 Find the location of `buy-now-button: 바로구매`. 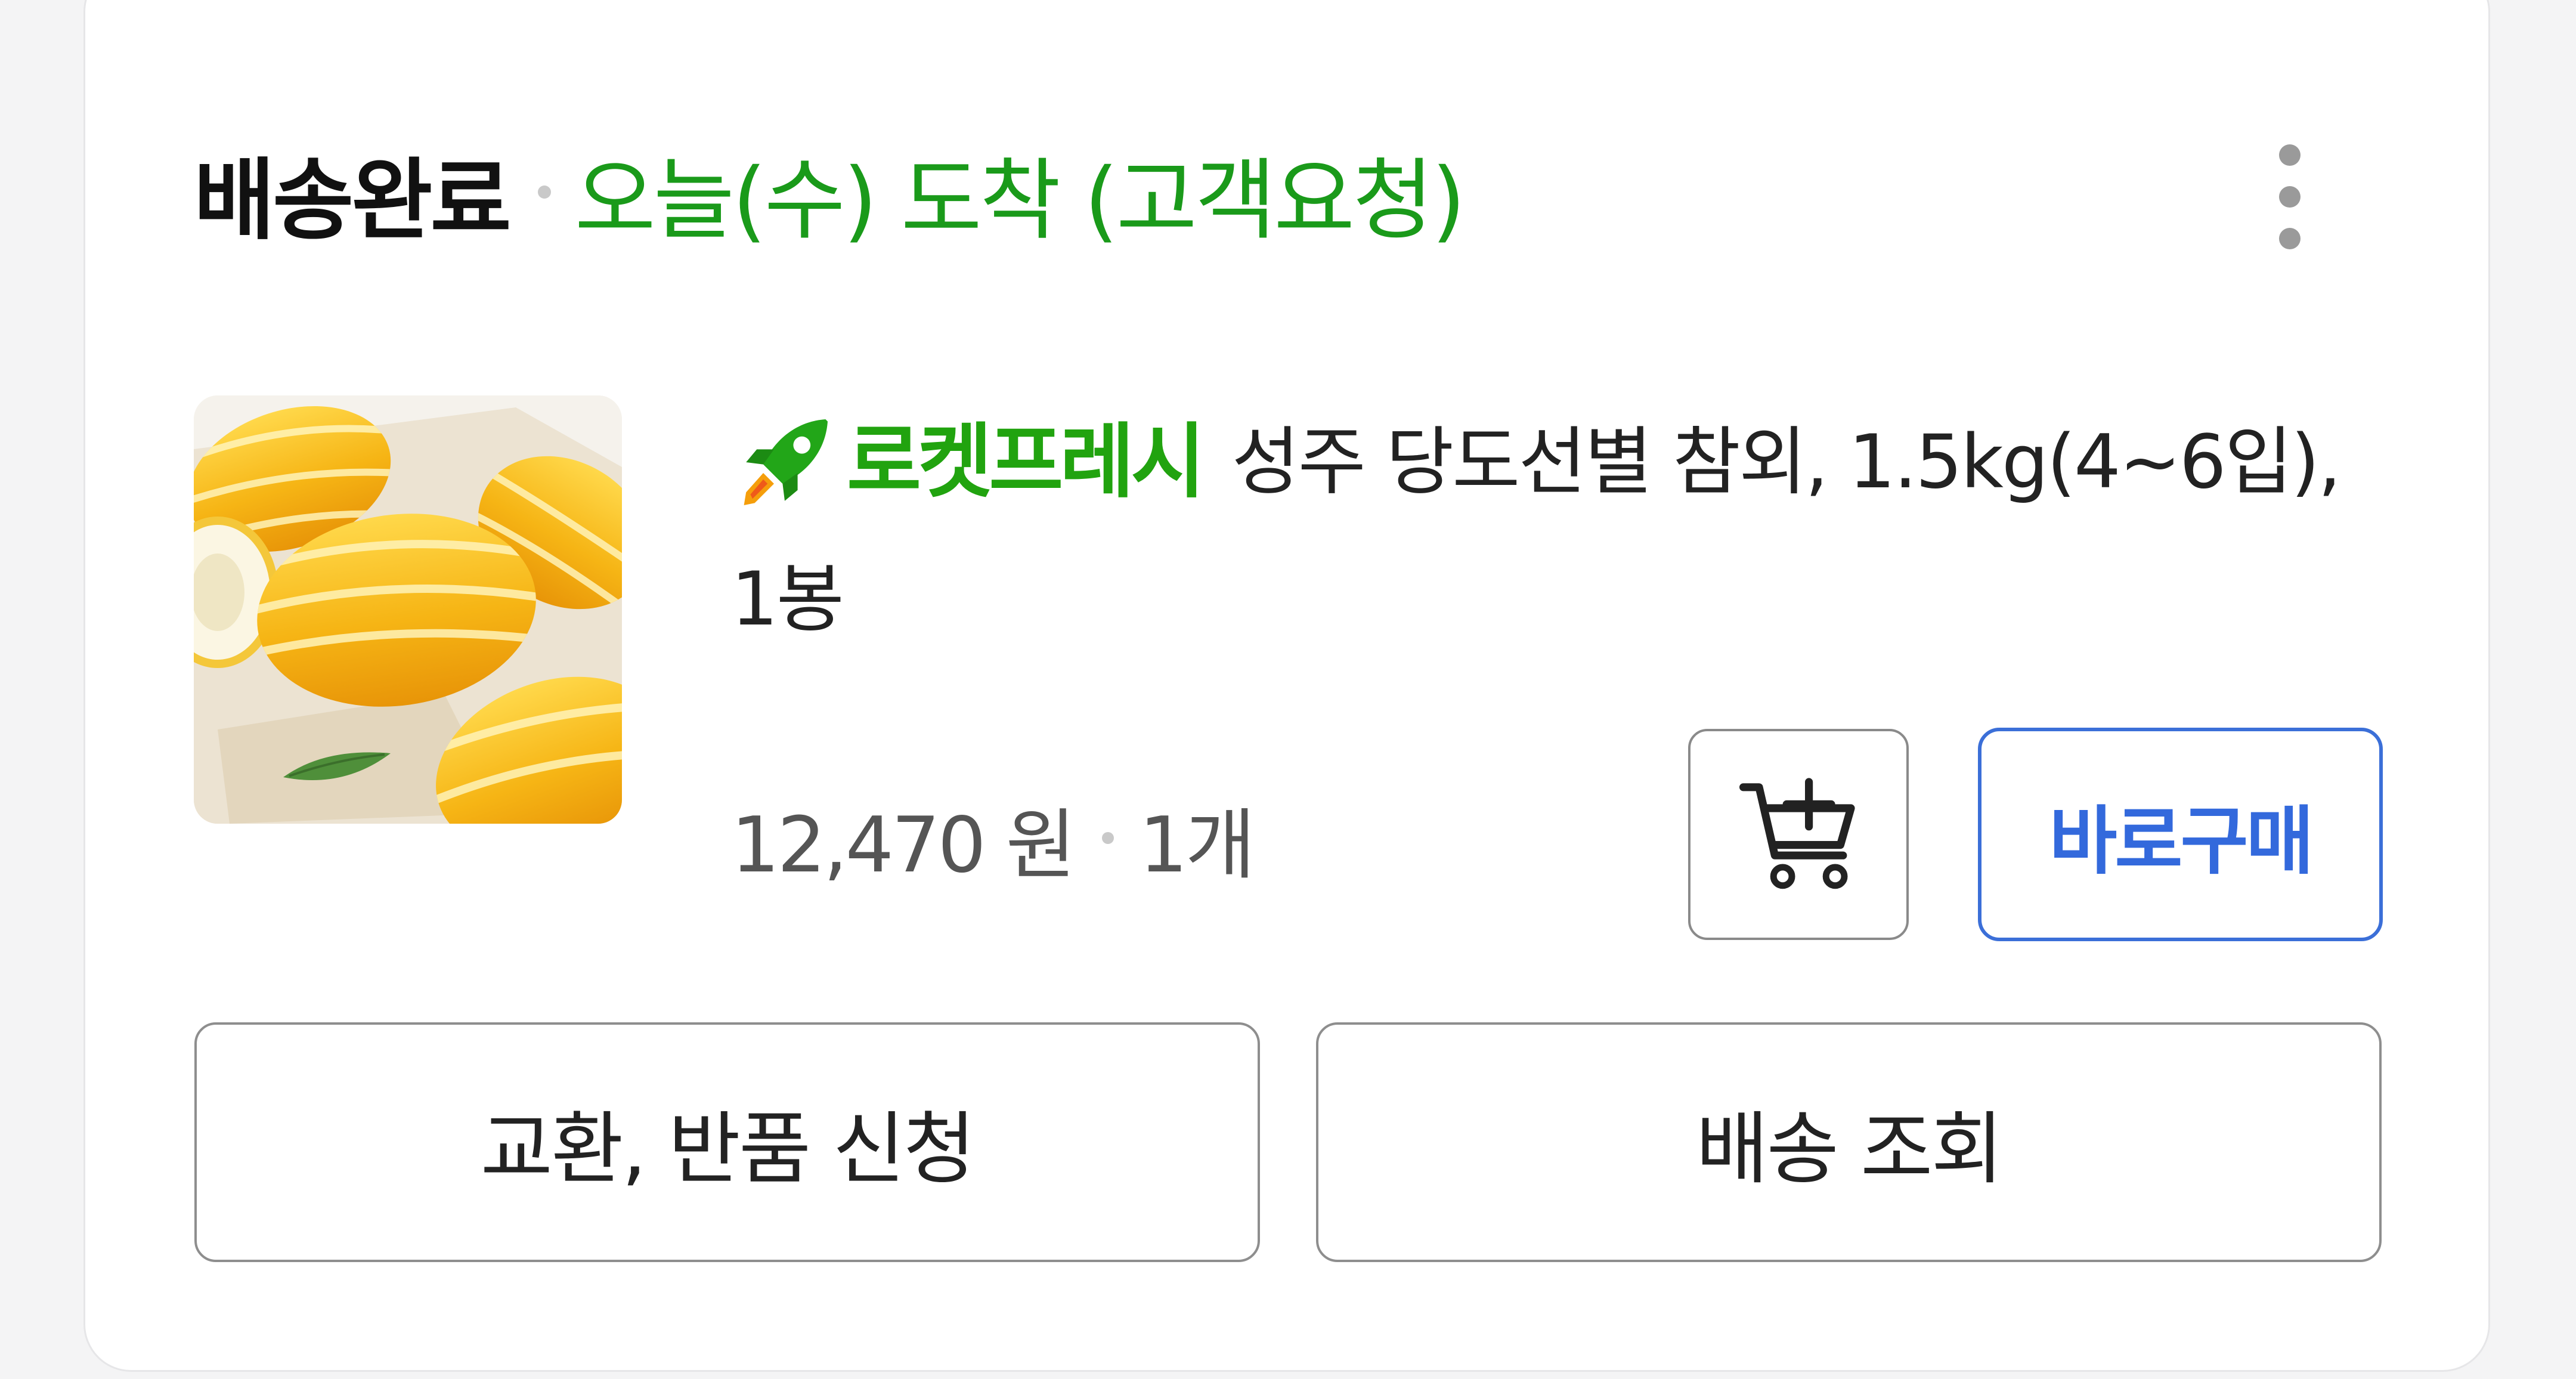

buy-now-button: 바로구매 is located at coordinates (2180, 834).